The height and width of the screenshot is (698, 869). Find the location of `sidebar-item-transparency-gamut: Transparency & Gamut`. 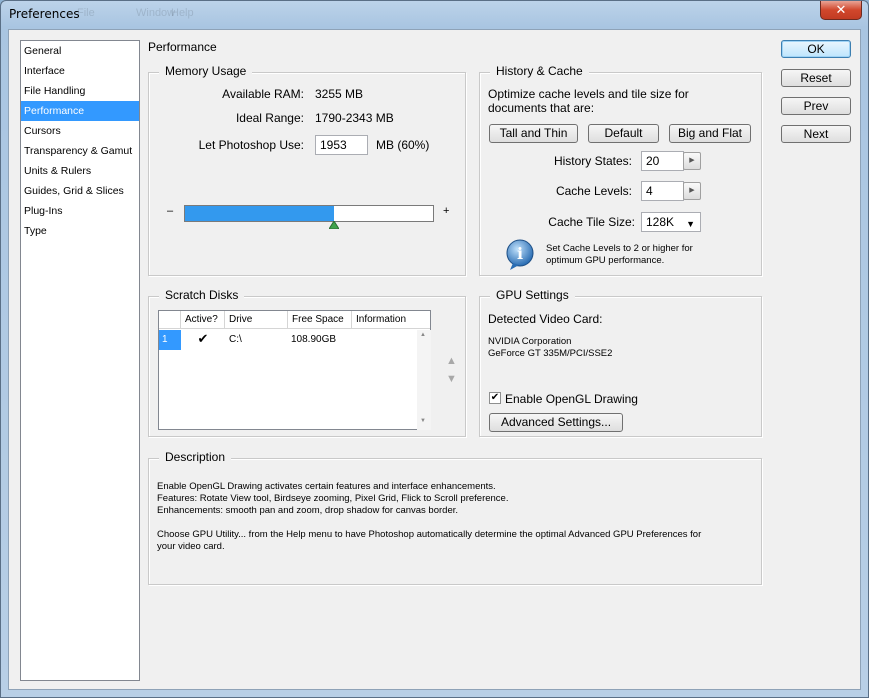

sidebar-item-transparency-gamut: Transparency & Gamut is located at coordinates (80, 151).